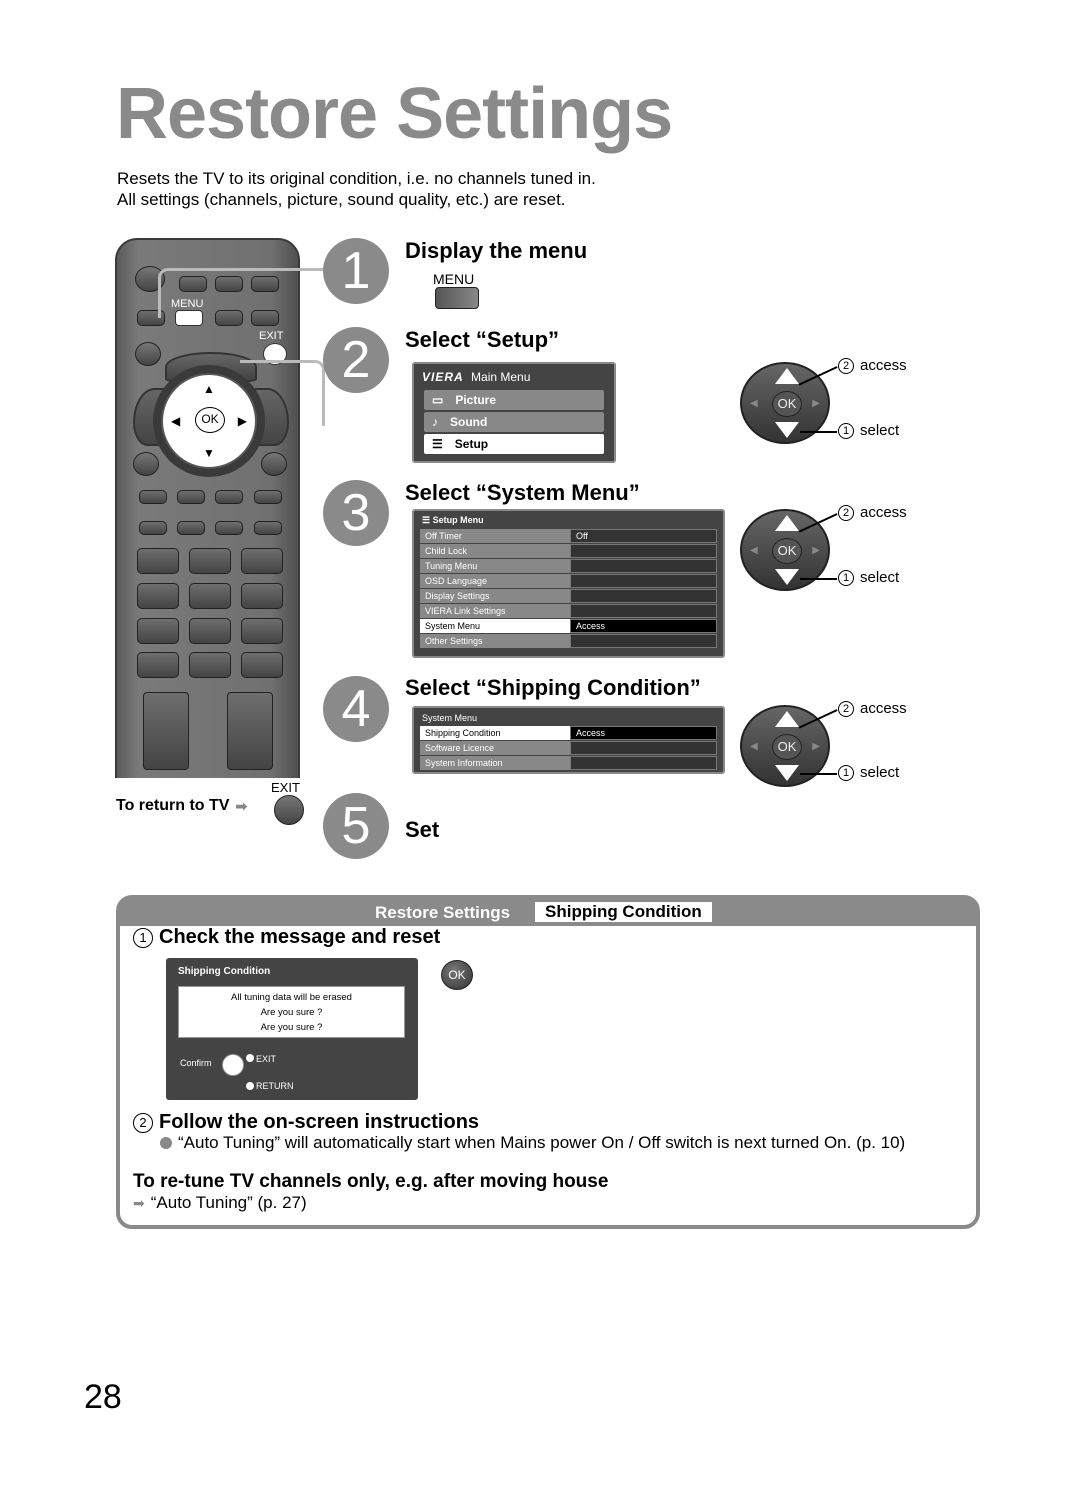 This screenshot has height=1491, width=1080. I want to click on box-header-main: Restore Settings, so click(443, 912).